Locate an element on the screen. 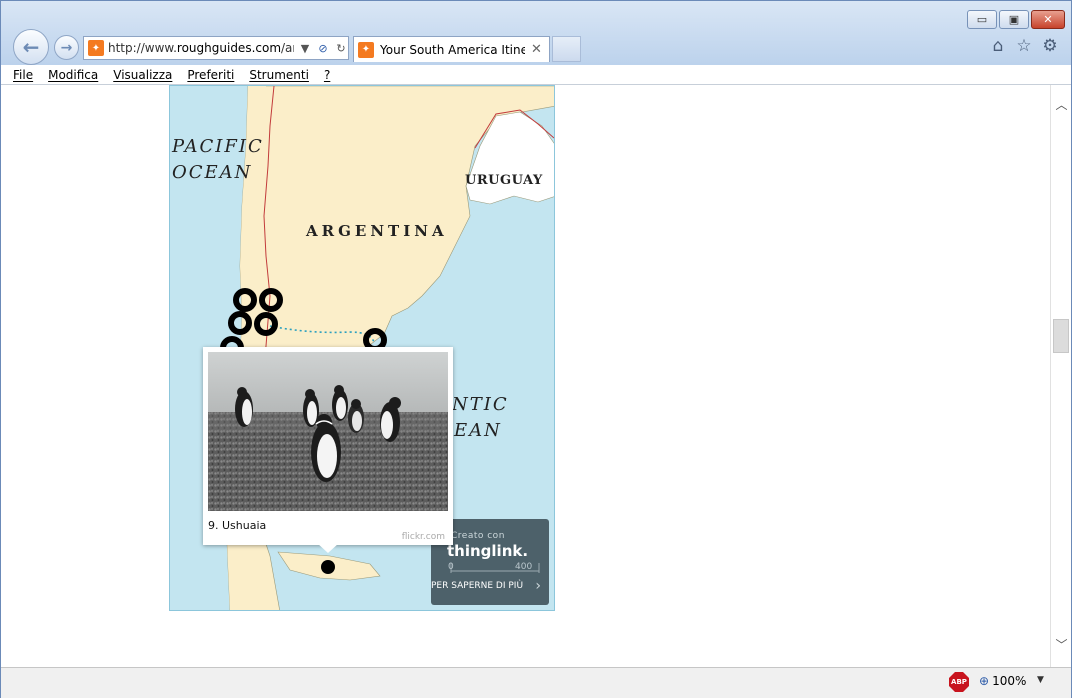 This screenshot has width=1072, height=698. scroll-up-icon: ︿ is located at coordinates (1061, 105).